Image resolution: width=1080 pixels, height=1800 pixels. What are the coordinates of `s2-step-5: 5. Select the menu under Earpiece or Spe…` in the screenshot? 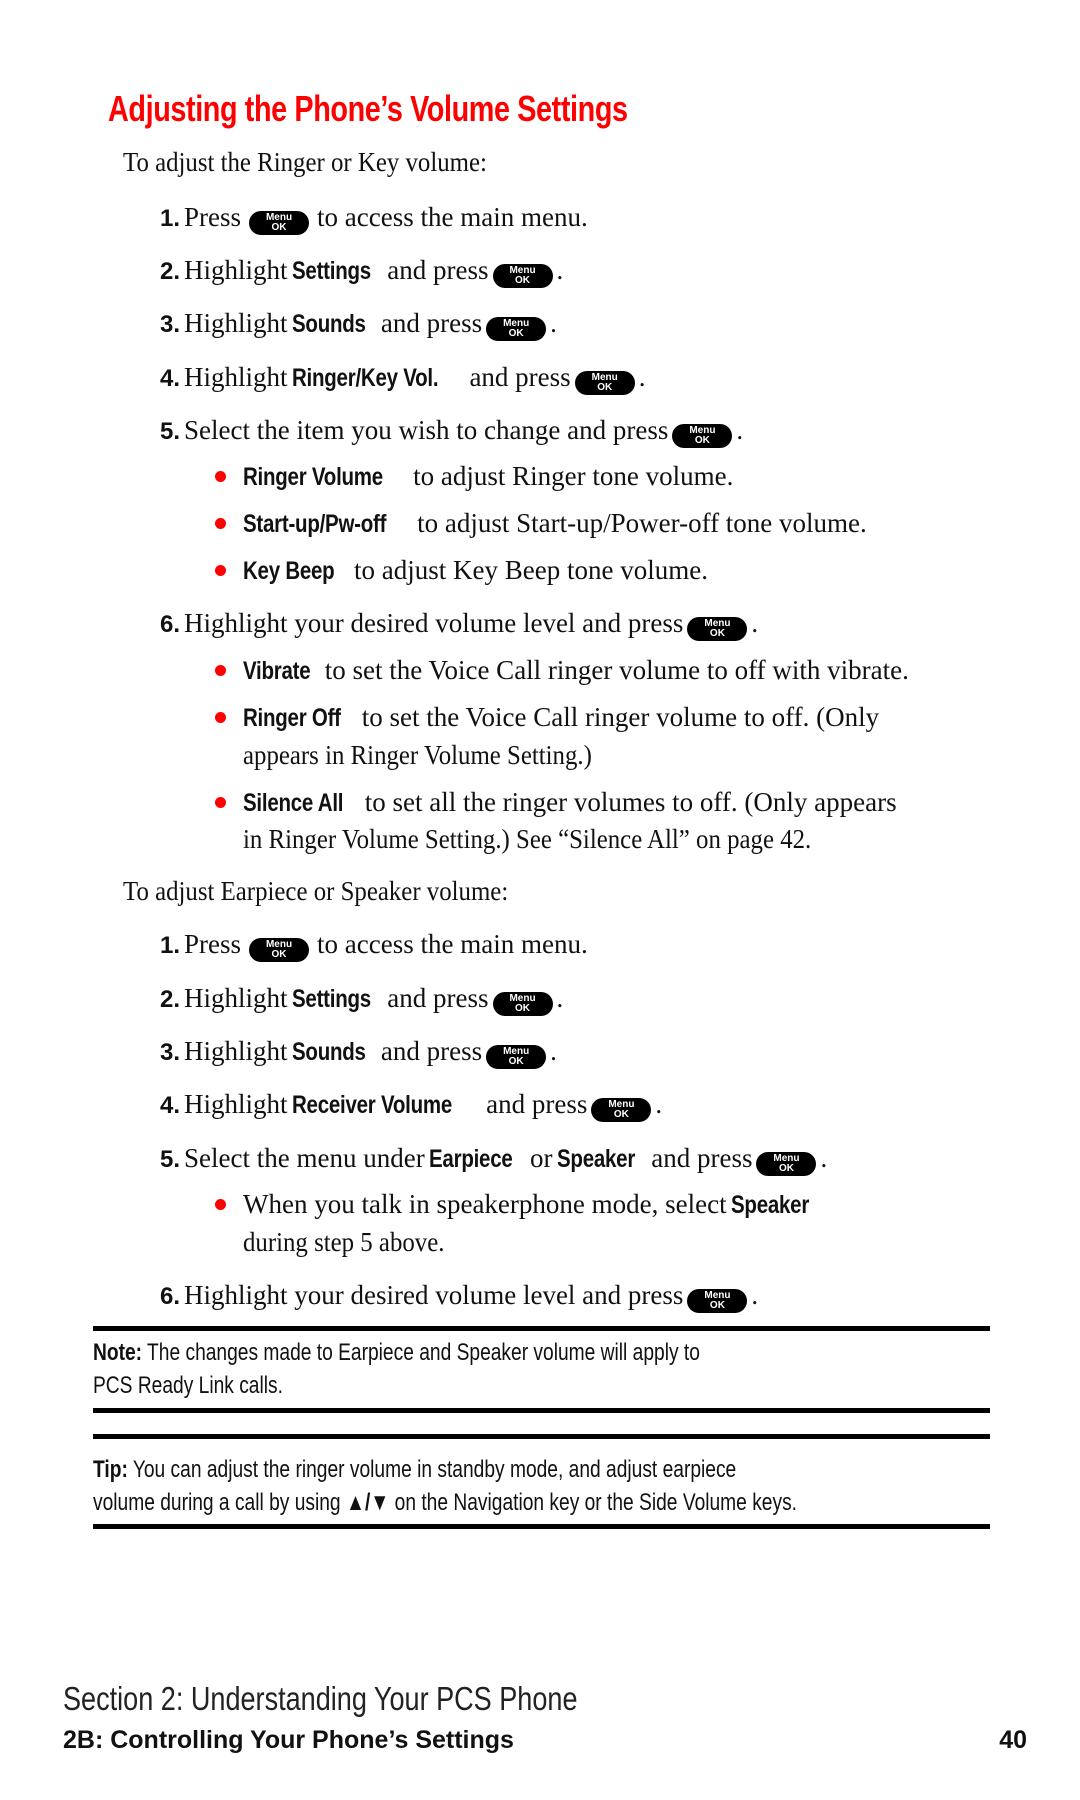 It's located at (493, 1160).